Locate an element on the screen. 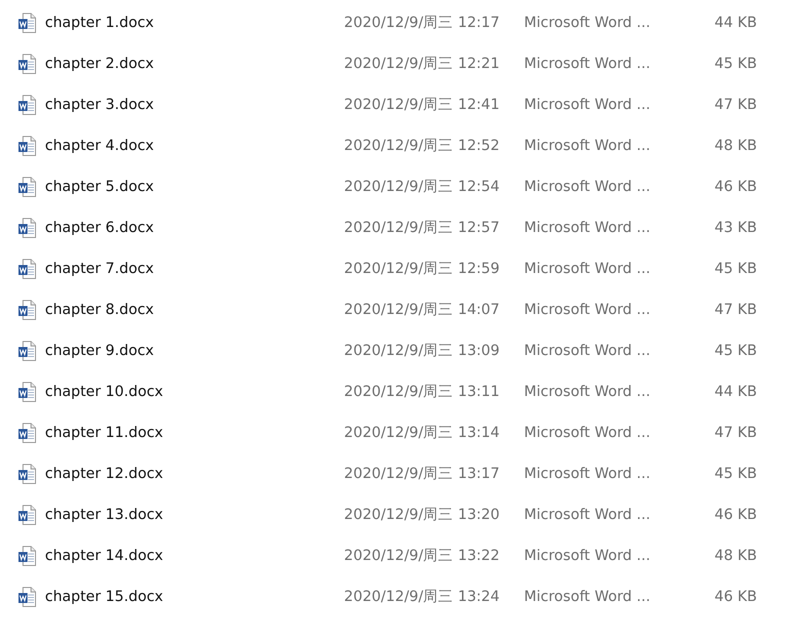  file-name: chapter 13.docx is located at coordinates (194, 514).